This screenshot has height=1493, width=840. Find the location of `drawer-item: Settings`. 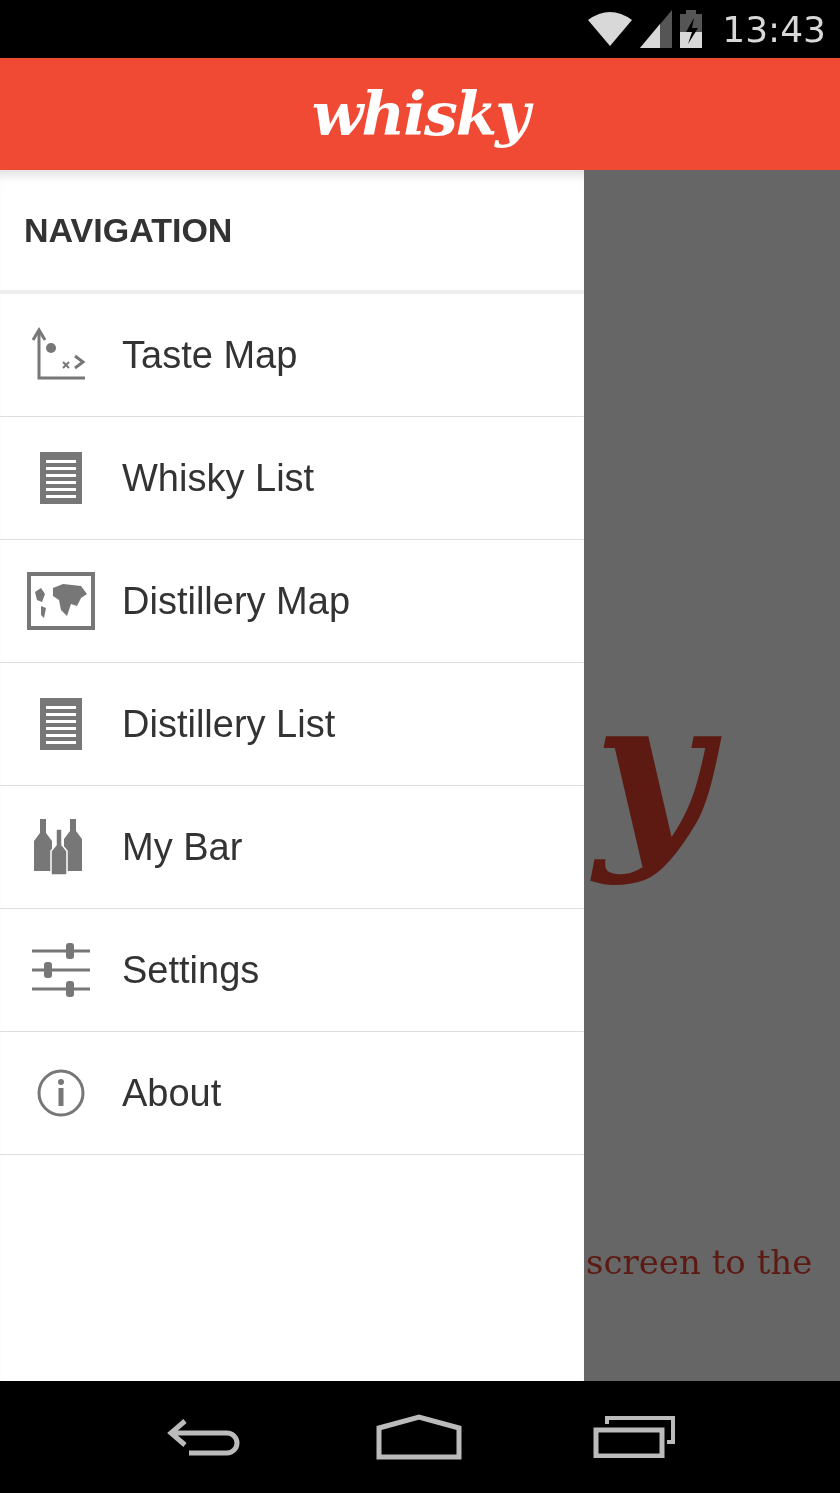

drawer-item: Settings is located at coordinates (292, 970).